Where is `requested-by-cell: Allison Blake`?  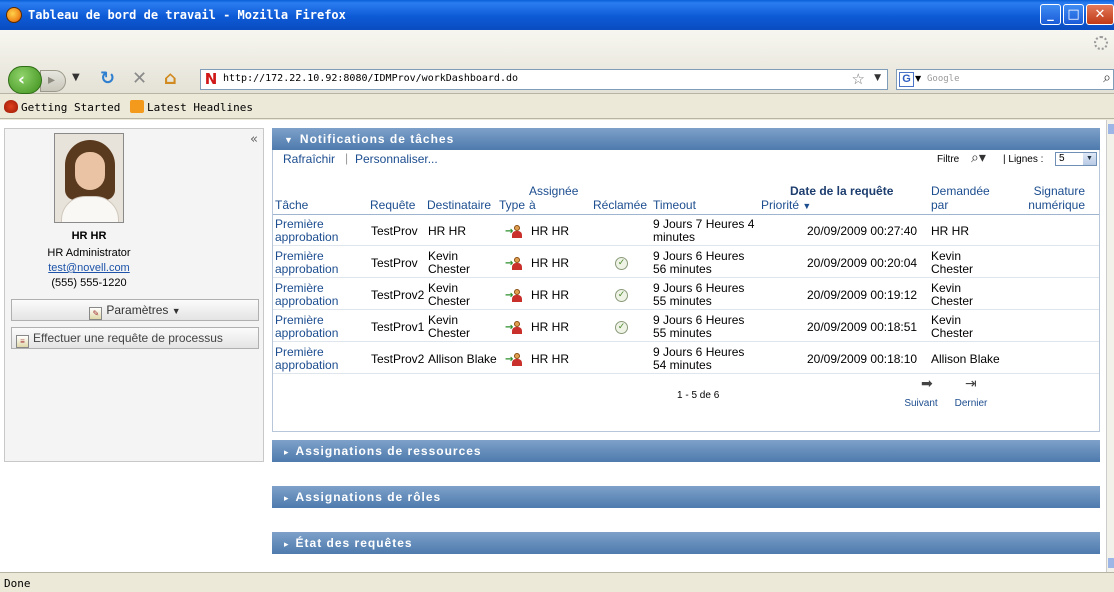 requested-by-cell: Allison Blake is located at coordinates (965, 359).